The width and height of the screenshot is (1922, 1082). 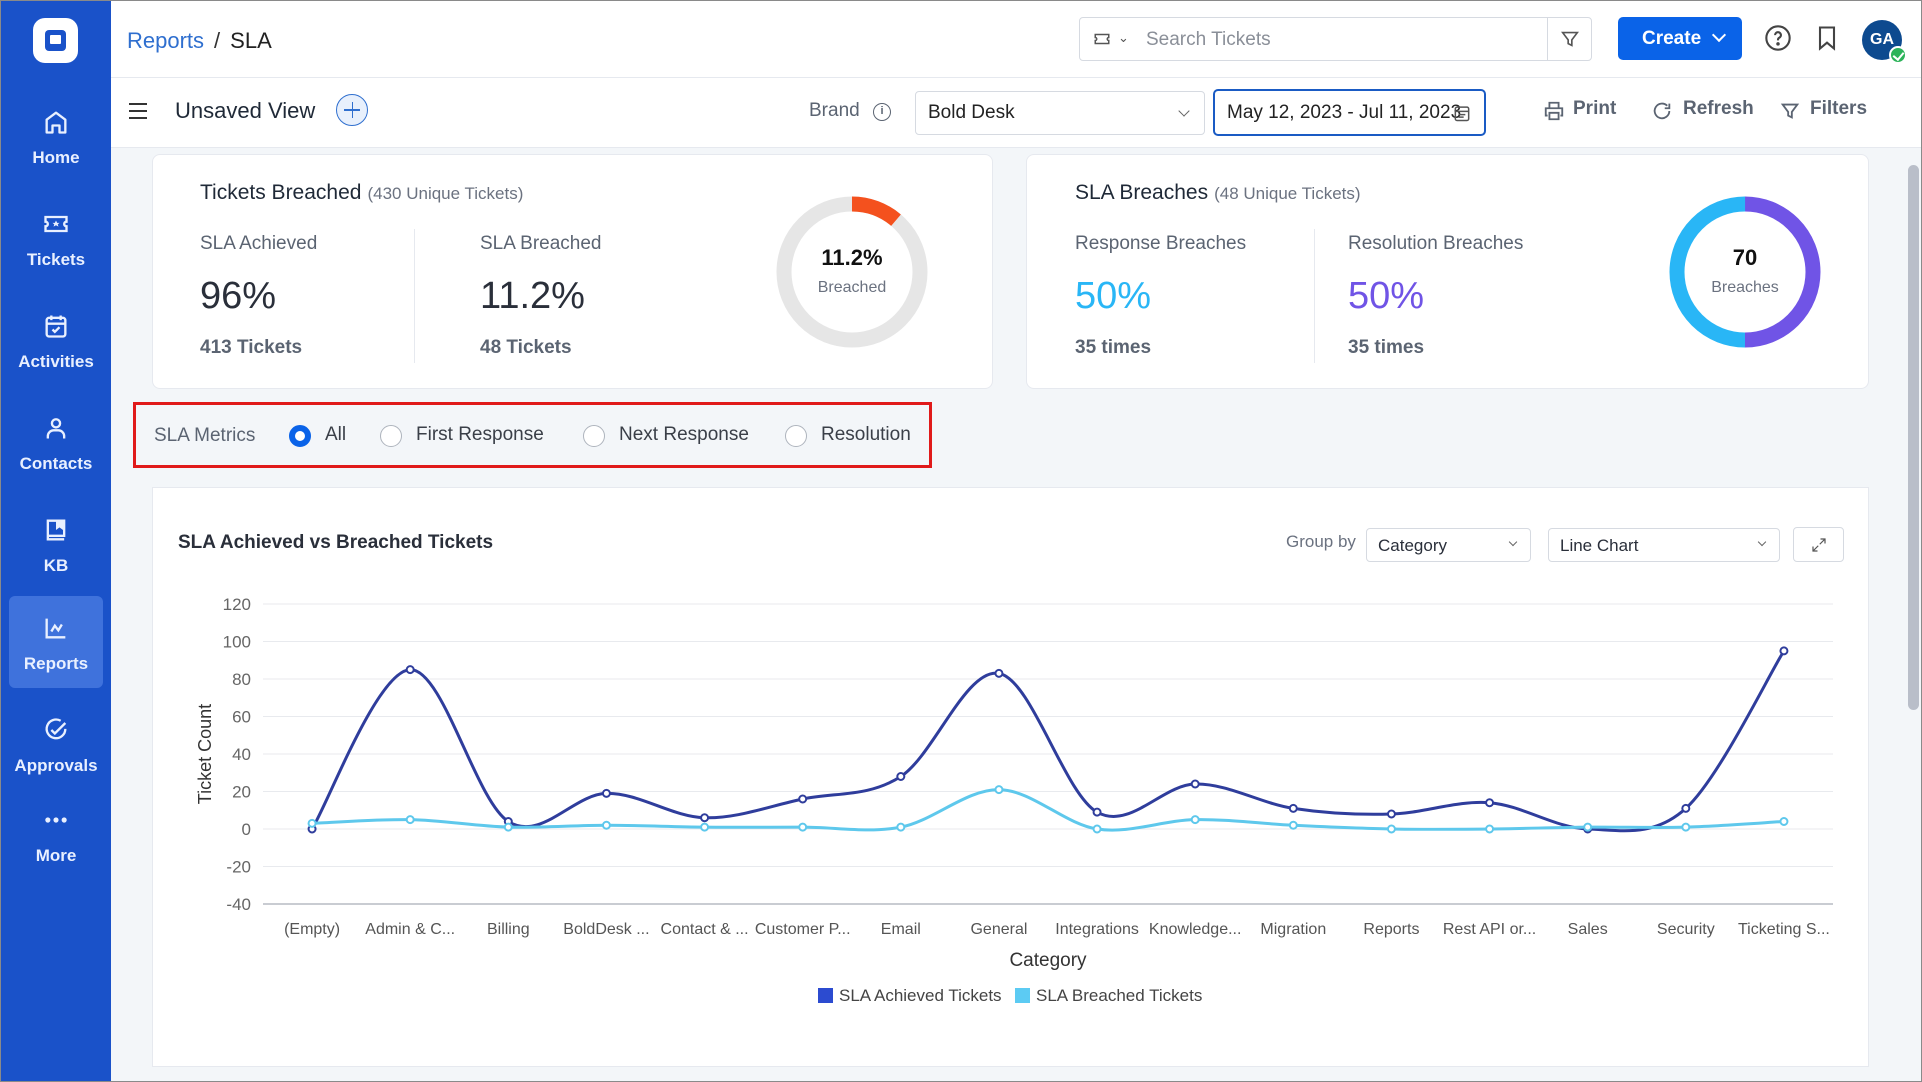 I want to click on refresh-button: Refresh, so click(x=1702, y=109).